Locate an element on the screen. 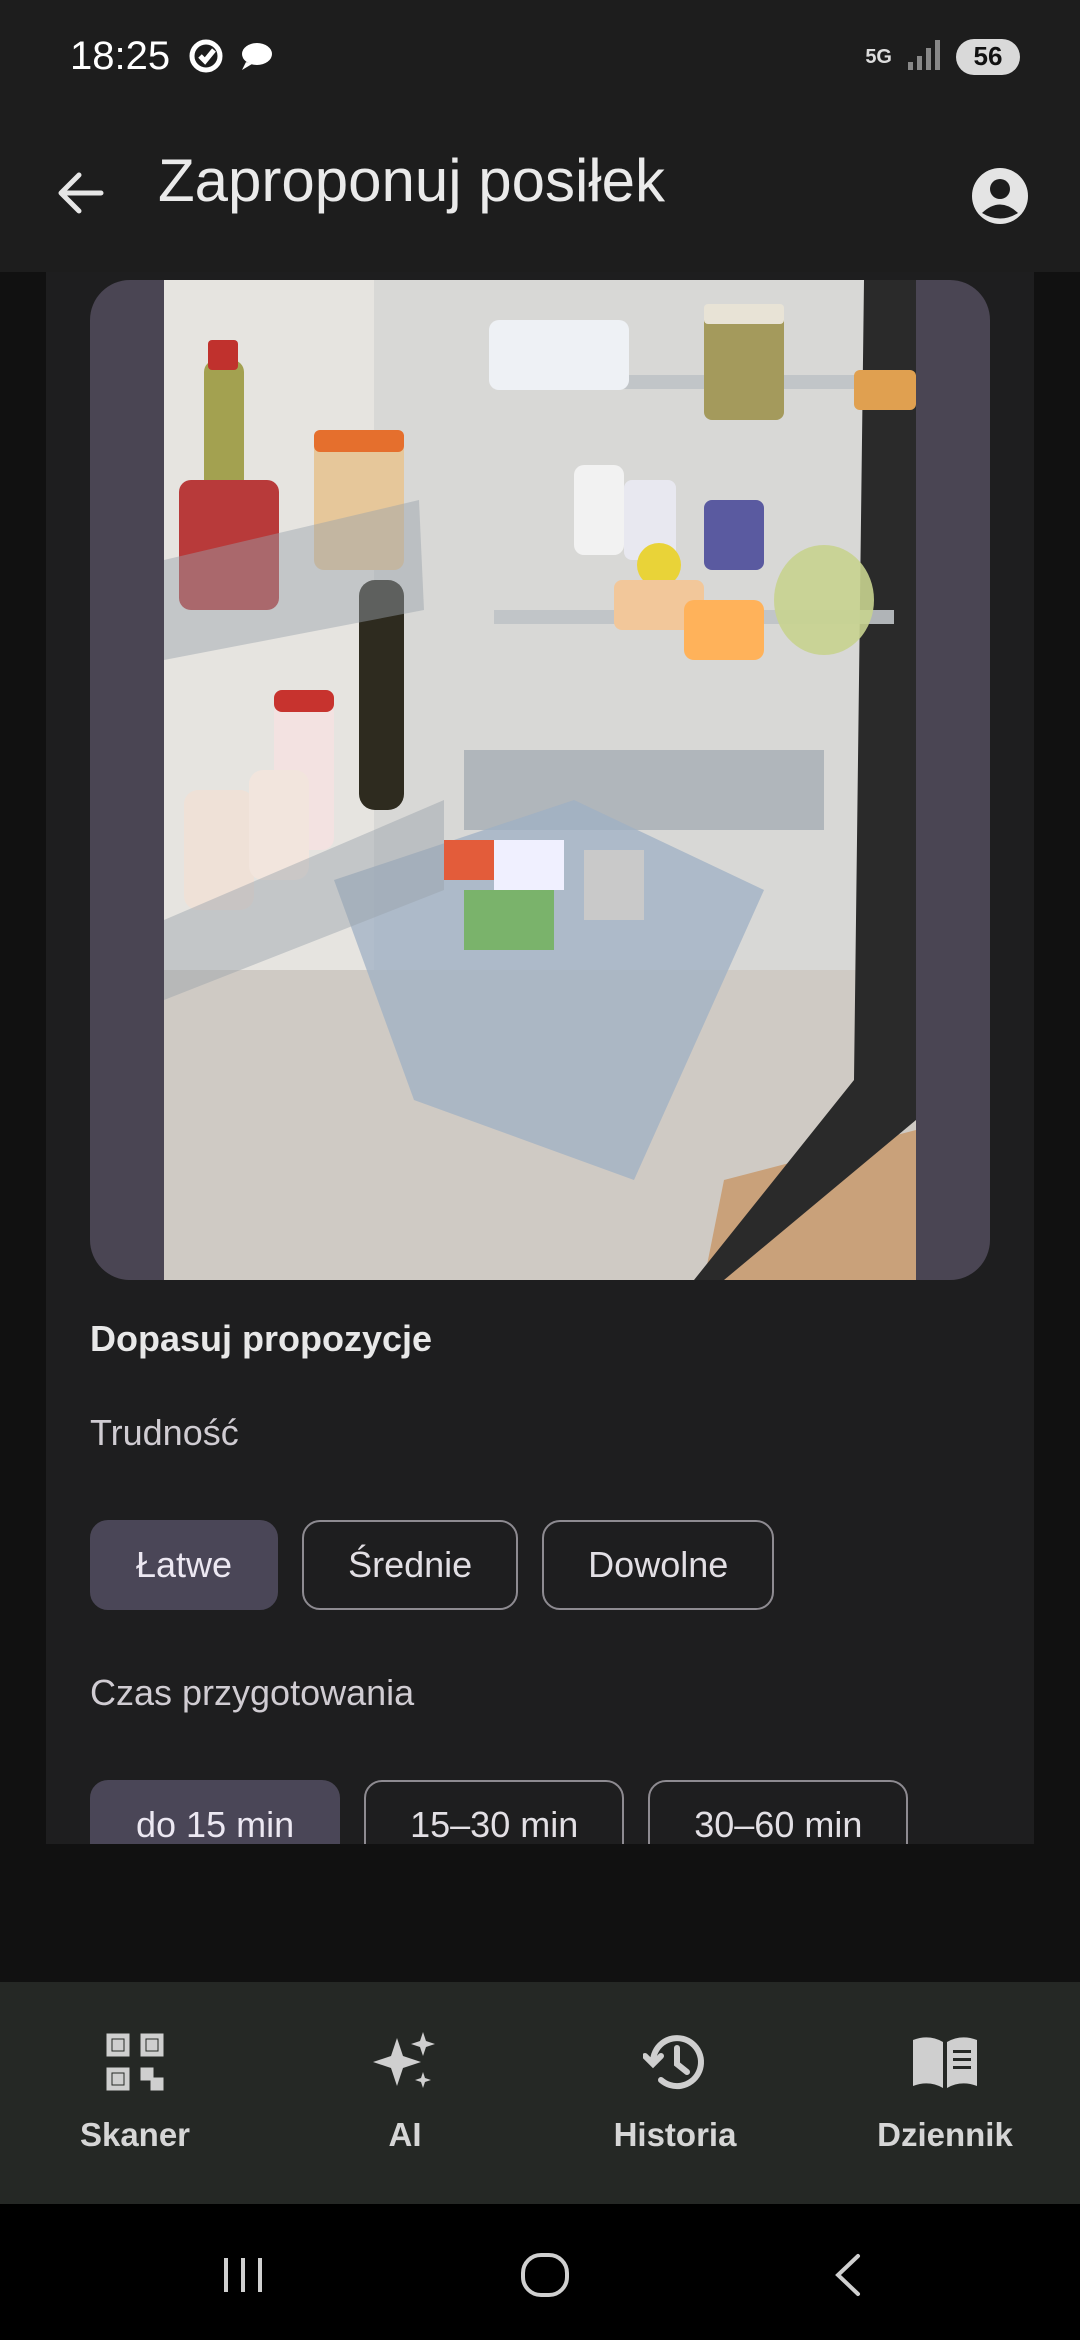  bottom-navigation: Skaner AI Historia Dziennik is located at coordinates (540, 2093).